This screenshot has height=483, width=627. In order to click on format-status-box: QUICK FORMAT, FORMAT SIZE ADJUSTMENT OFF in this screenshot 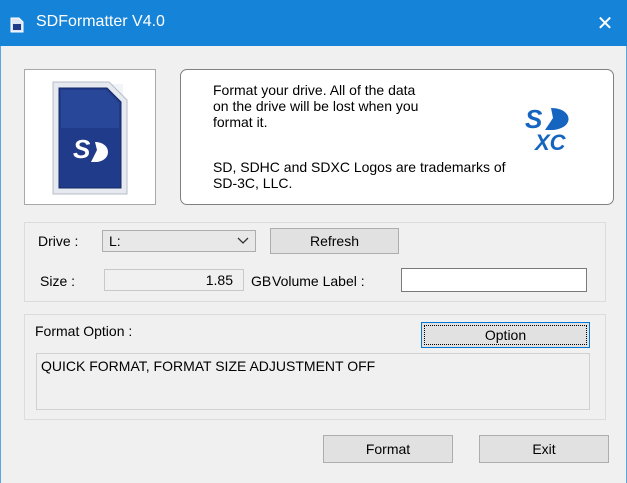, I will do `click(313, 381)`.